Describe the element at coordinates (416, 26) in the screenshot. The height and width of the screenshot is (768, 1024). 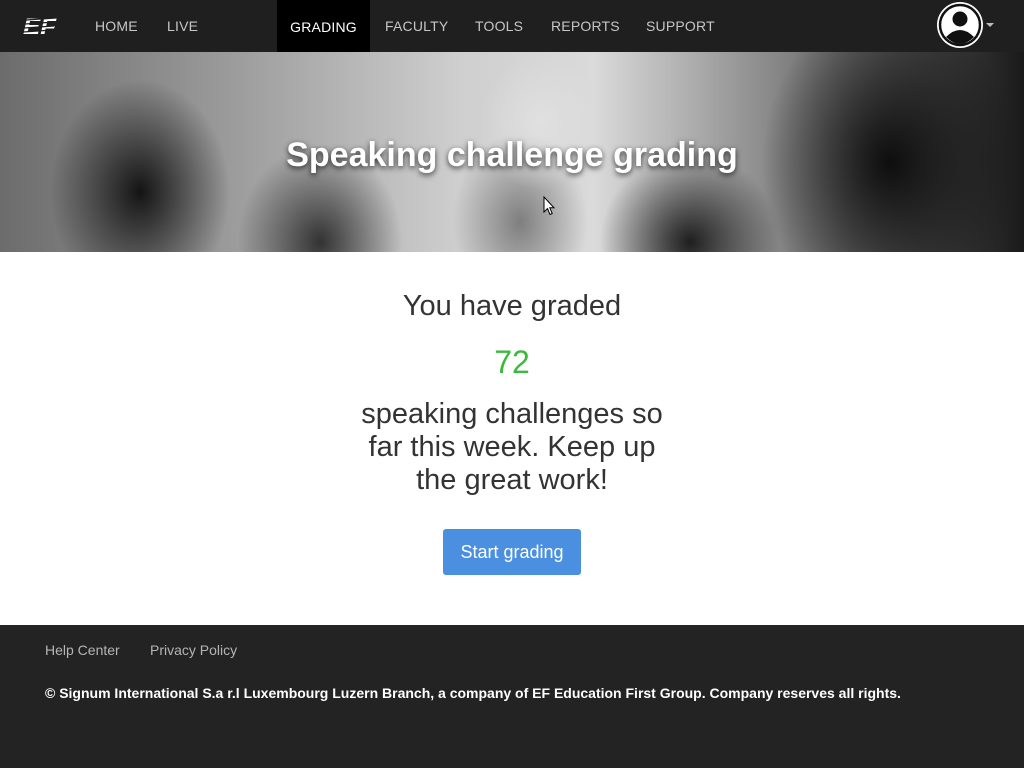
I see `nav-faculty: FACULTY` at that location.